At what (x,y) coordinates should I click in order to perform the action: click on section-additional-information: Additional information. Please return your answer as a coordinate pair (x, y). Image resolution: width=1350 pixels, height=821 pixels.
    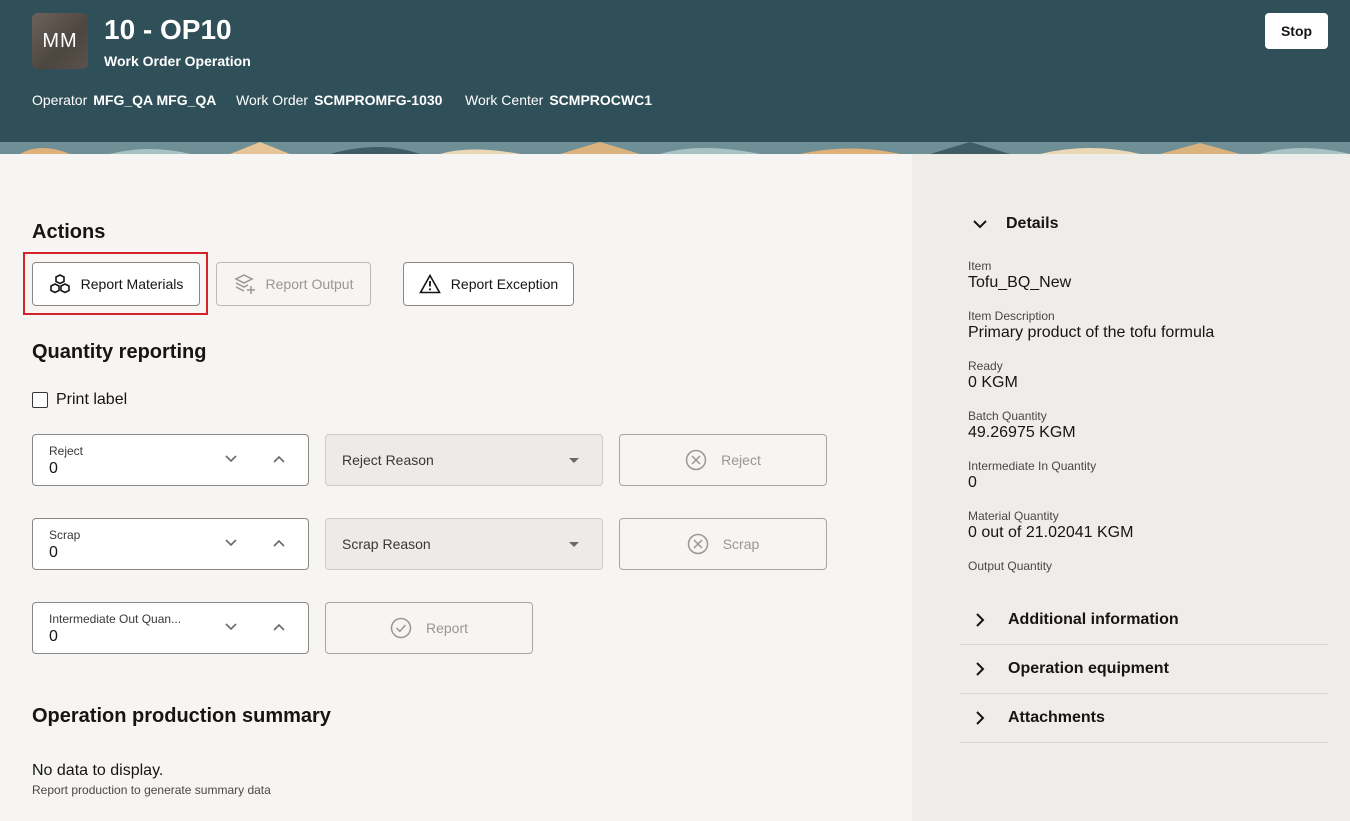
    Looking at the image, I should click on (1144, 620).